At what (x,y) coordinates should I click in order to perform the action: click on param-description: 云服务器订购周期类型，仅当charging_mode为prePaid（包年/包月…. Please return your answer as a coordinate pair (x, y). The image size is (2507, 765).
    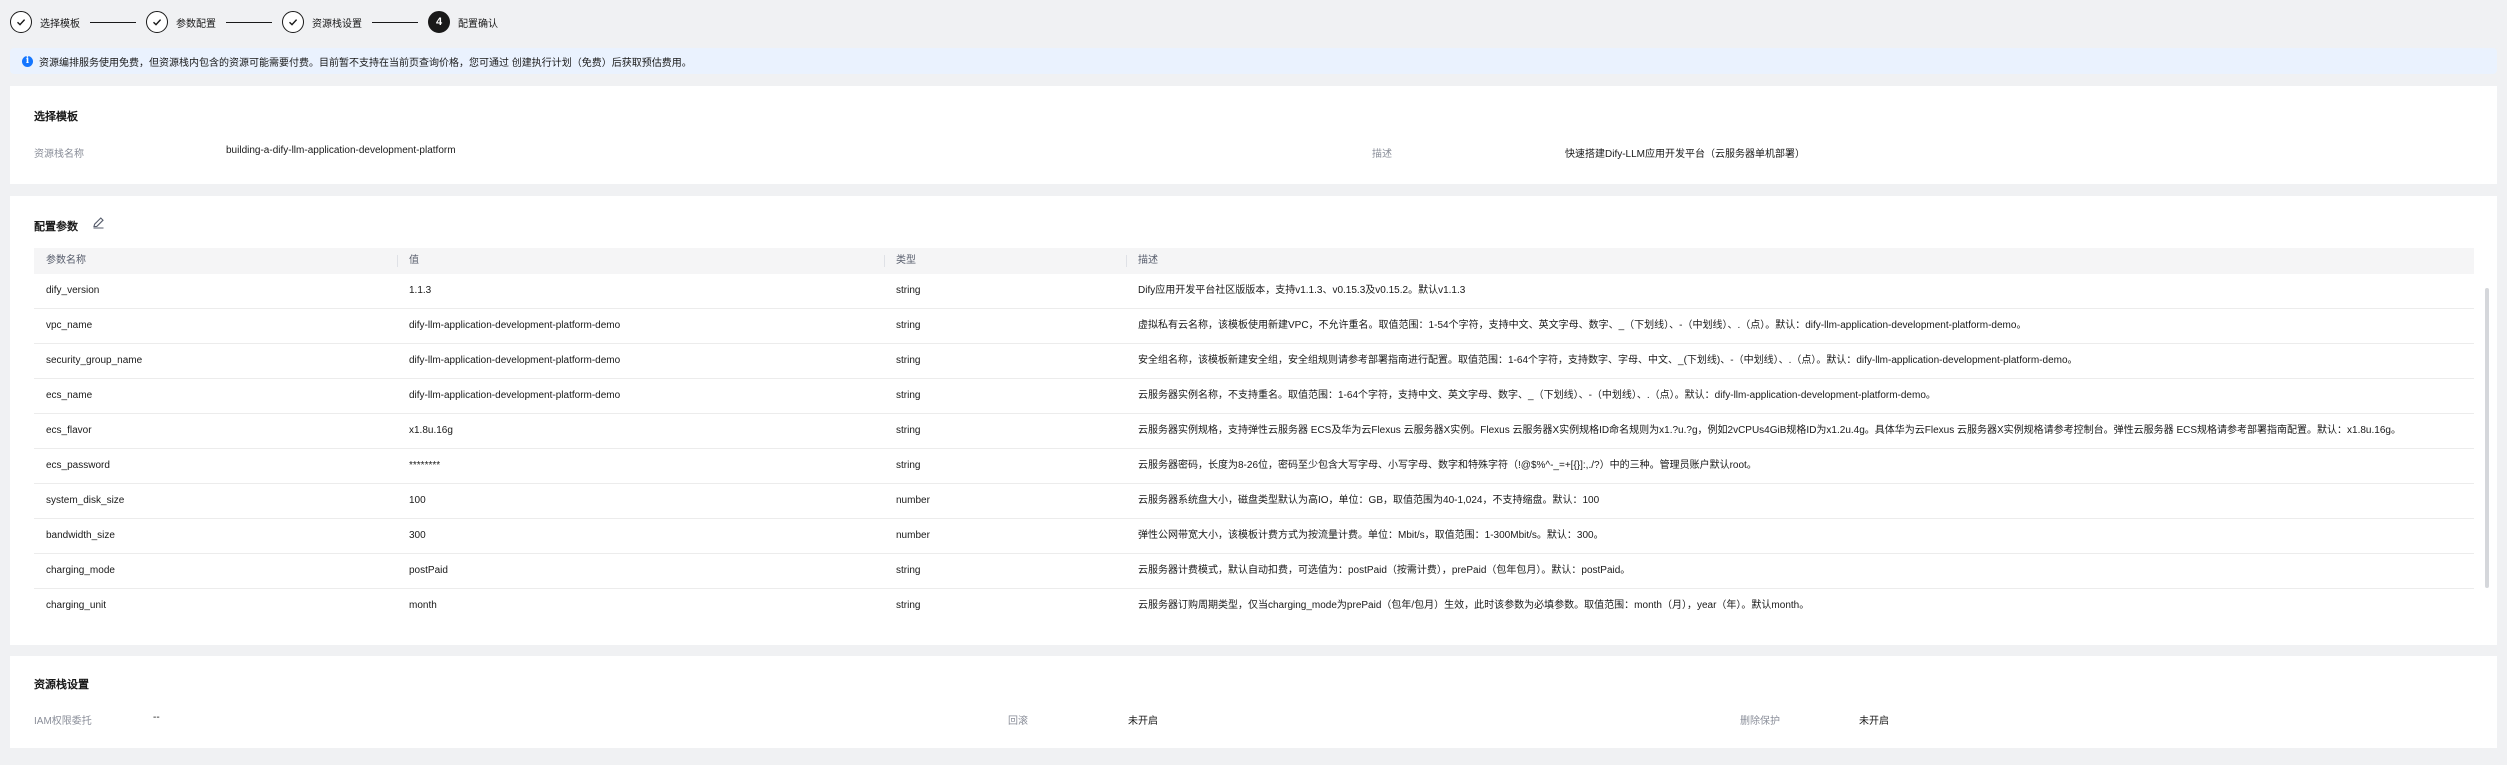
    Looking at the image, I should click on (1474, 605).